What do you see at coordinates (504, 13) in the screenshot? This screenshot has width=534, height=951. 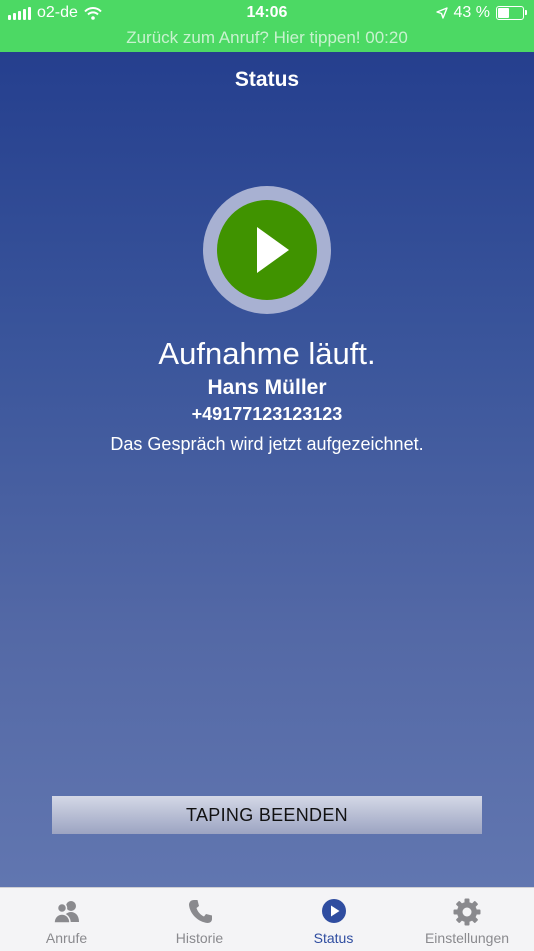 I see `battery-fill` at bounding box center [504, 13].